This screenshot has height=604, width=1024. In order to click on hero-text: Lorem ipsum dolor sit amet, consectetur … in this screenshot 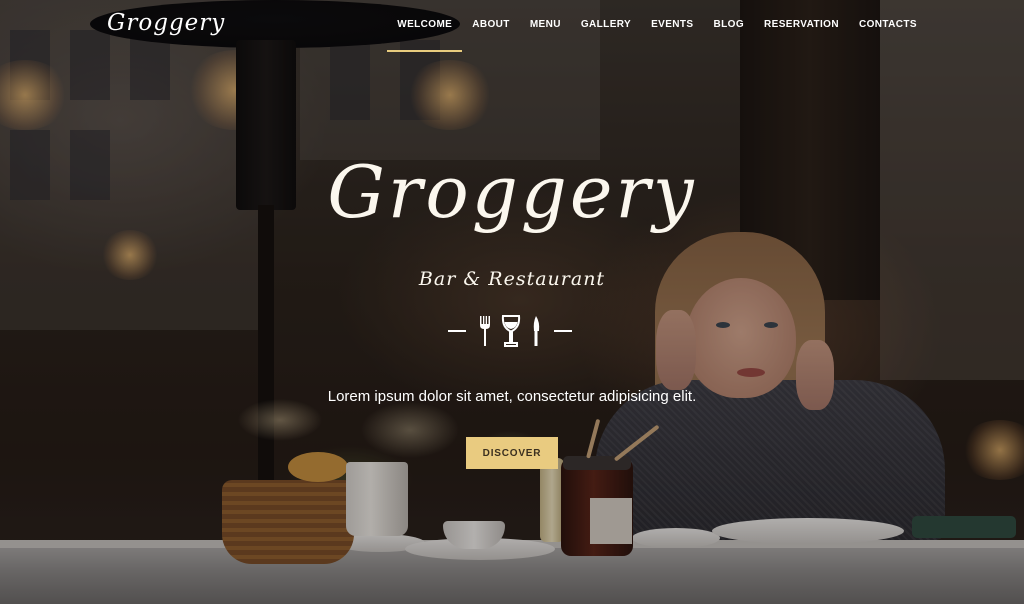, I will do `click(512, 396)`.